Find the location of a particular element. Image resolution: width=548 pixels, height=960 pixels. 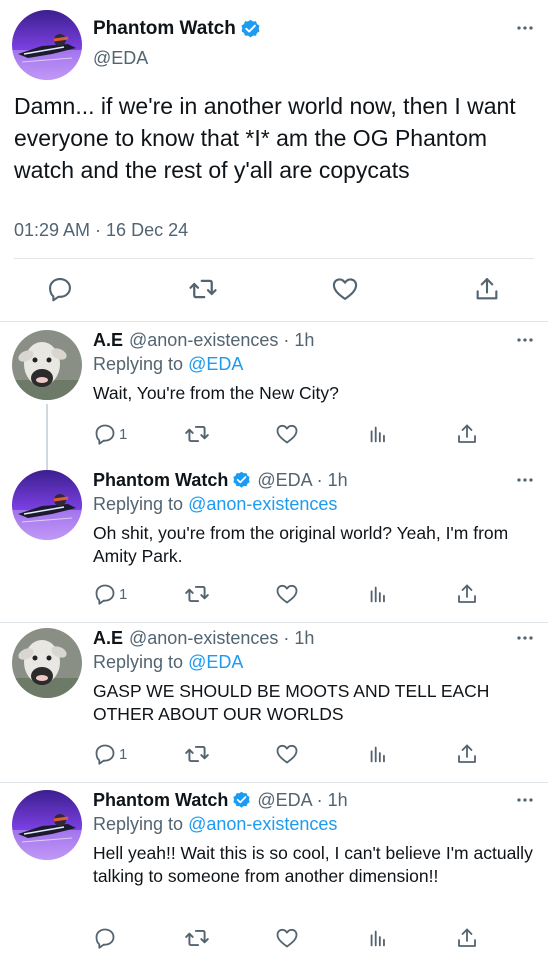

author-handle: @EDA is located at coordinates (120, 58).